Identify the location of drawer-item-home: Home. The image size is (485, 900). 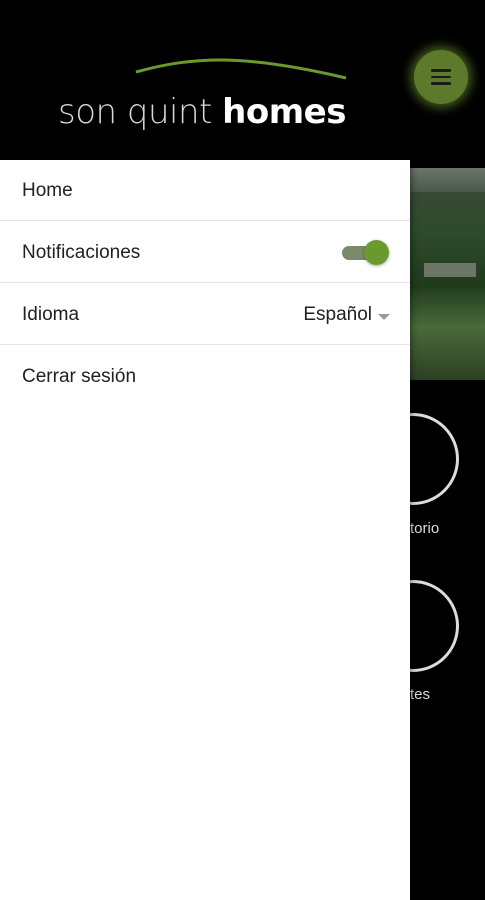
(205, 190).